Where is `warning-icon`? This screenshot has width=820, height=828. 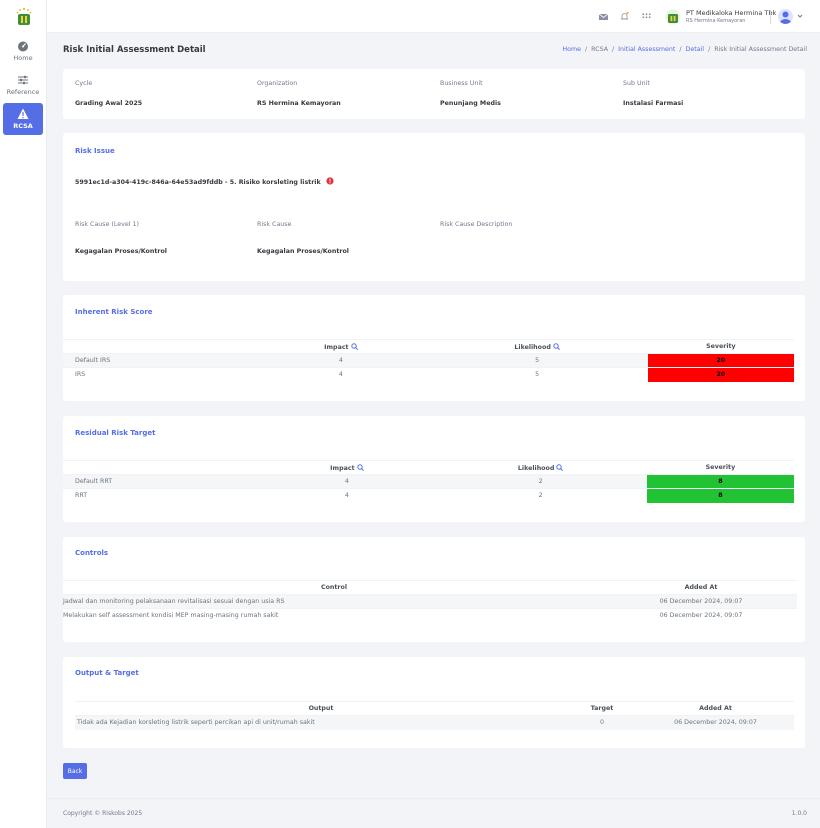 warning-icon is located at coordinates (23, 113).